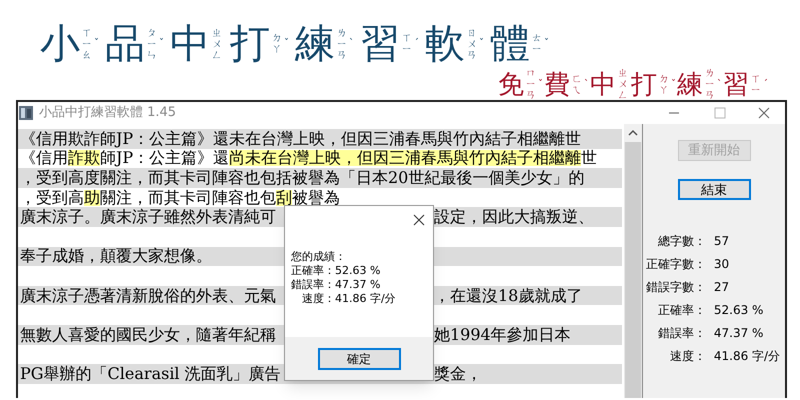 The height and width of the screenshot is (400, 800). What do you see at coordinates (557, 85) in the screenshot?
I see `title-character: 費` at bounding box center [557, 85].